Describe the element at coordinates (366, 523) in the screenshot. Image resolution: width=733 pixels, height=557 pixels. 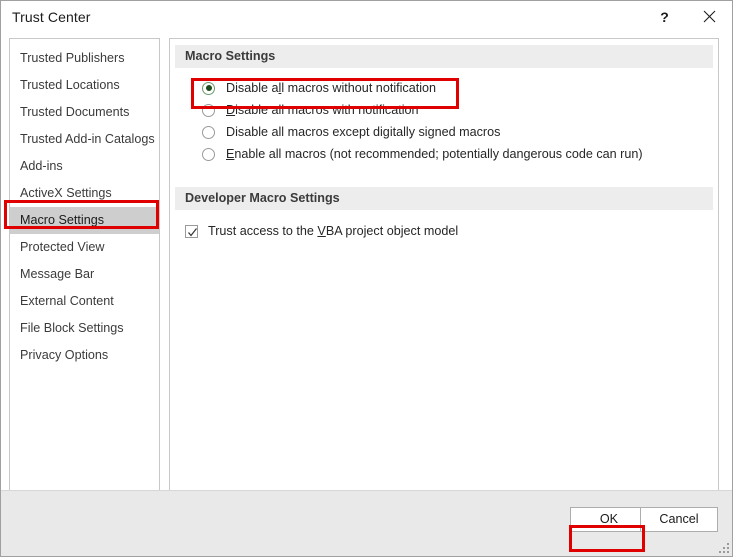
I see `dialog-footer: OK Cancel` at that location.